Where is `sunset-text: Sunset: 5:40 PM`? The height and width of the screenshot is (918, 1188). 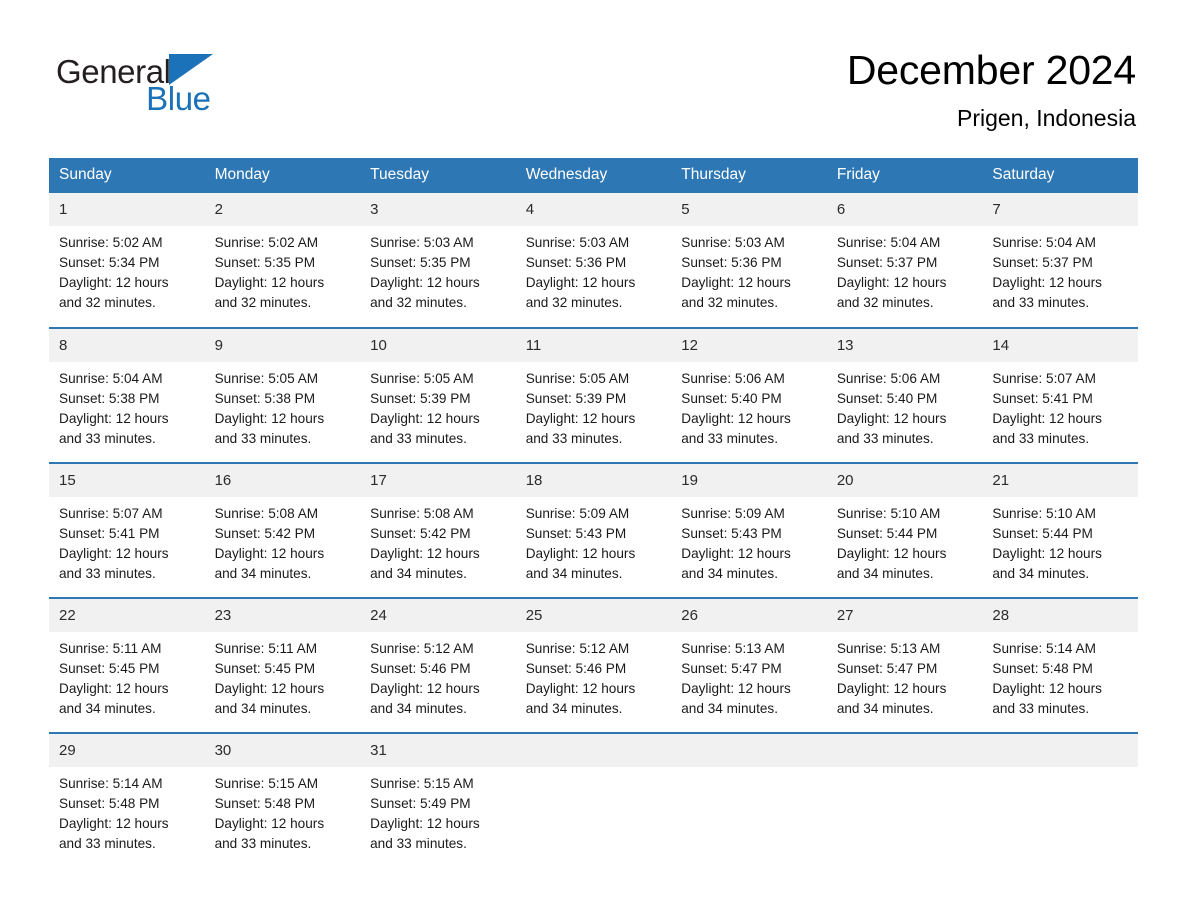 sunset-text: Sunset: 5:40 PM is located at coordinates (731, 398).